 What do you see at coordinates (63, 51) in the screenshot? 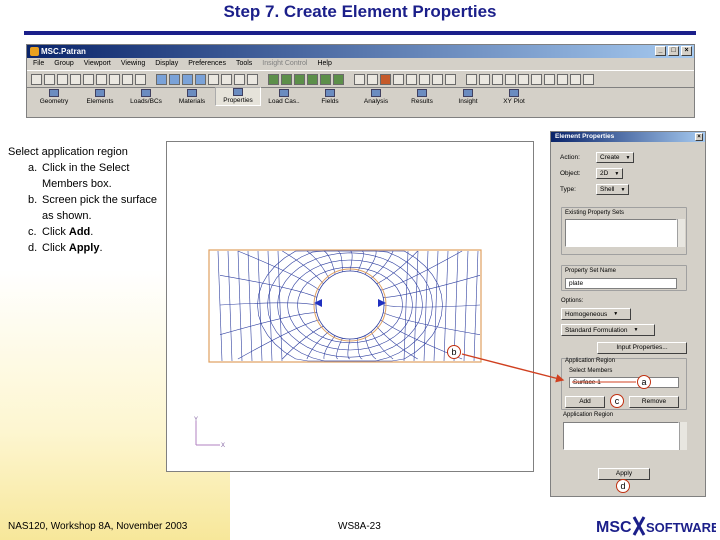
I see `patran-window-title: MSC.Patran` at bounding box center [63, 51].